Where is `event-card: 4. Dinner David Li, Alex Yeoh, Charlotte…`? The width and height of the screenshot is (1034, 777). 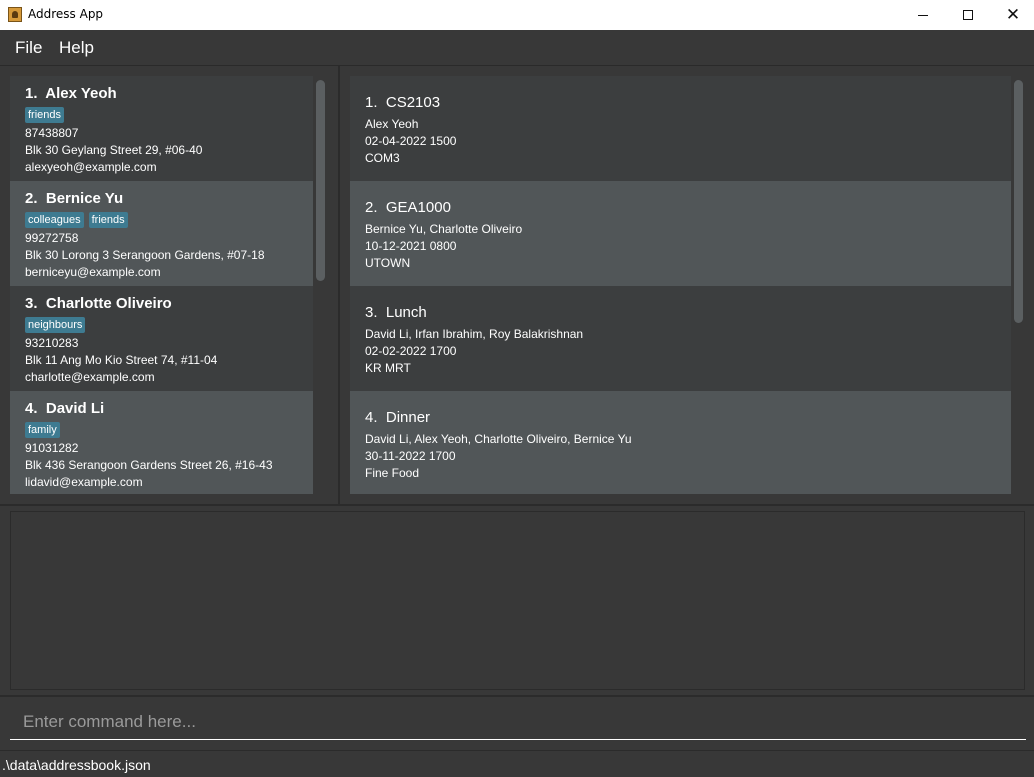 event-card: 4. Dinner David Li, Alex Yeoh, Charlotte… is located at coordinates (680, 442).